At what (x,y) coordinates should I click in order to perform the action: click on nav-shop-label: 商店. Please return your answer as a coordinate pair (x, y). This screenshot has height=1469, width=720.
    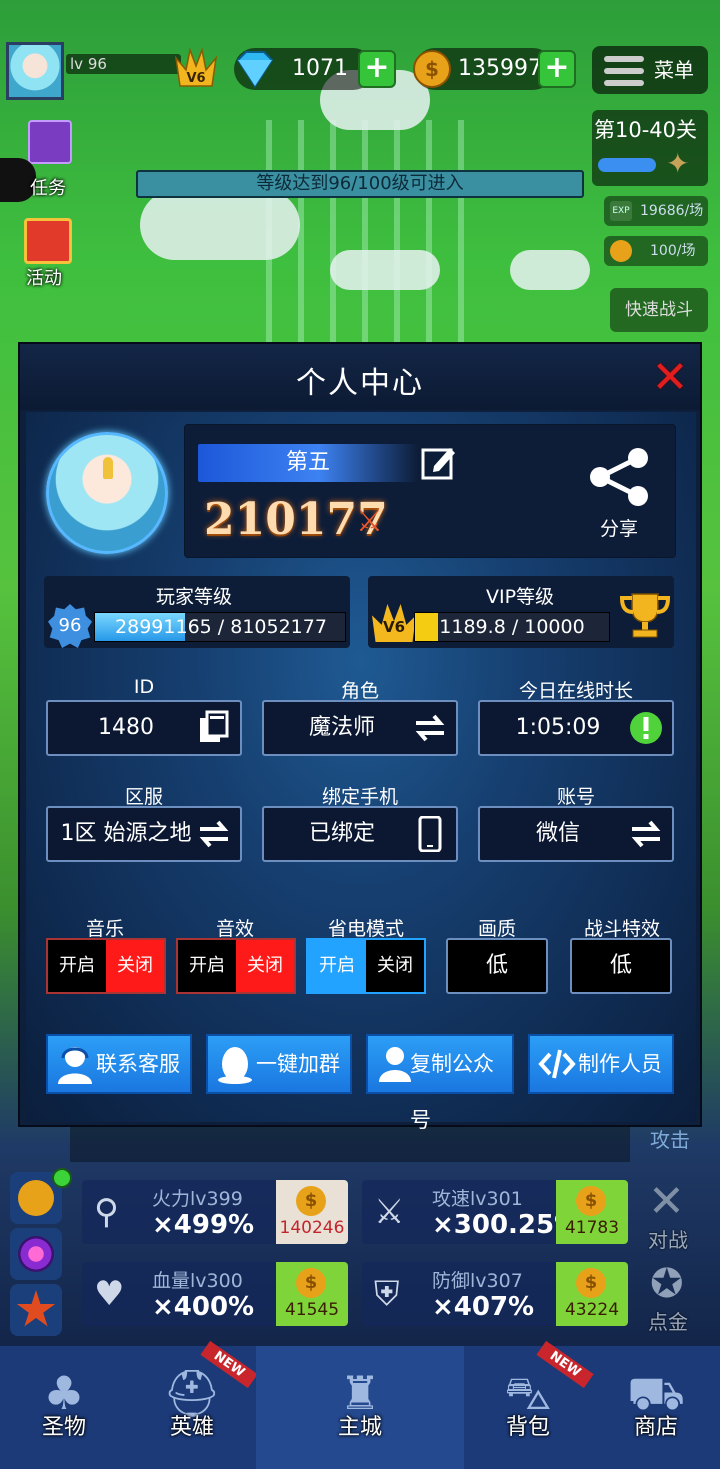
    Looking at the image, I should click on (655, 1427).